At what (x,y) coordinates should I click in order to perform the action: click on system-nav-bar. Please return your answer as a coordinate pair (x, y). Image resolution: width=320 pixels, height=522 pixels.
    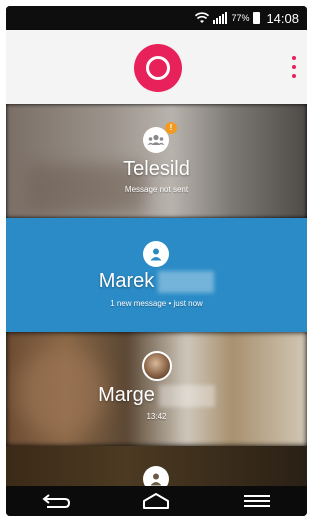
    Looking at the image, I should click on (156, 501).